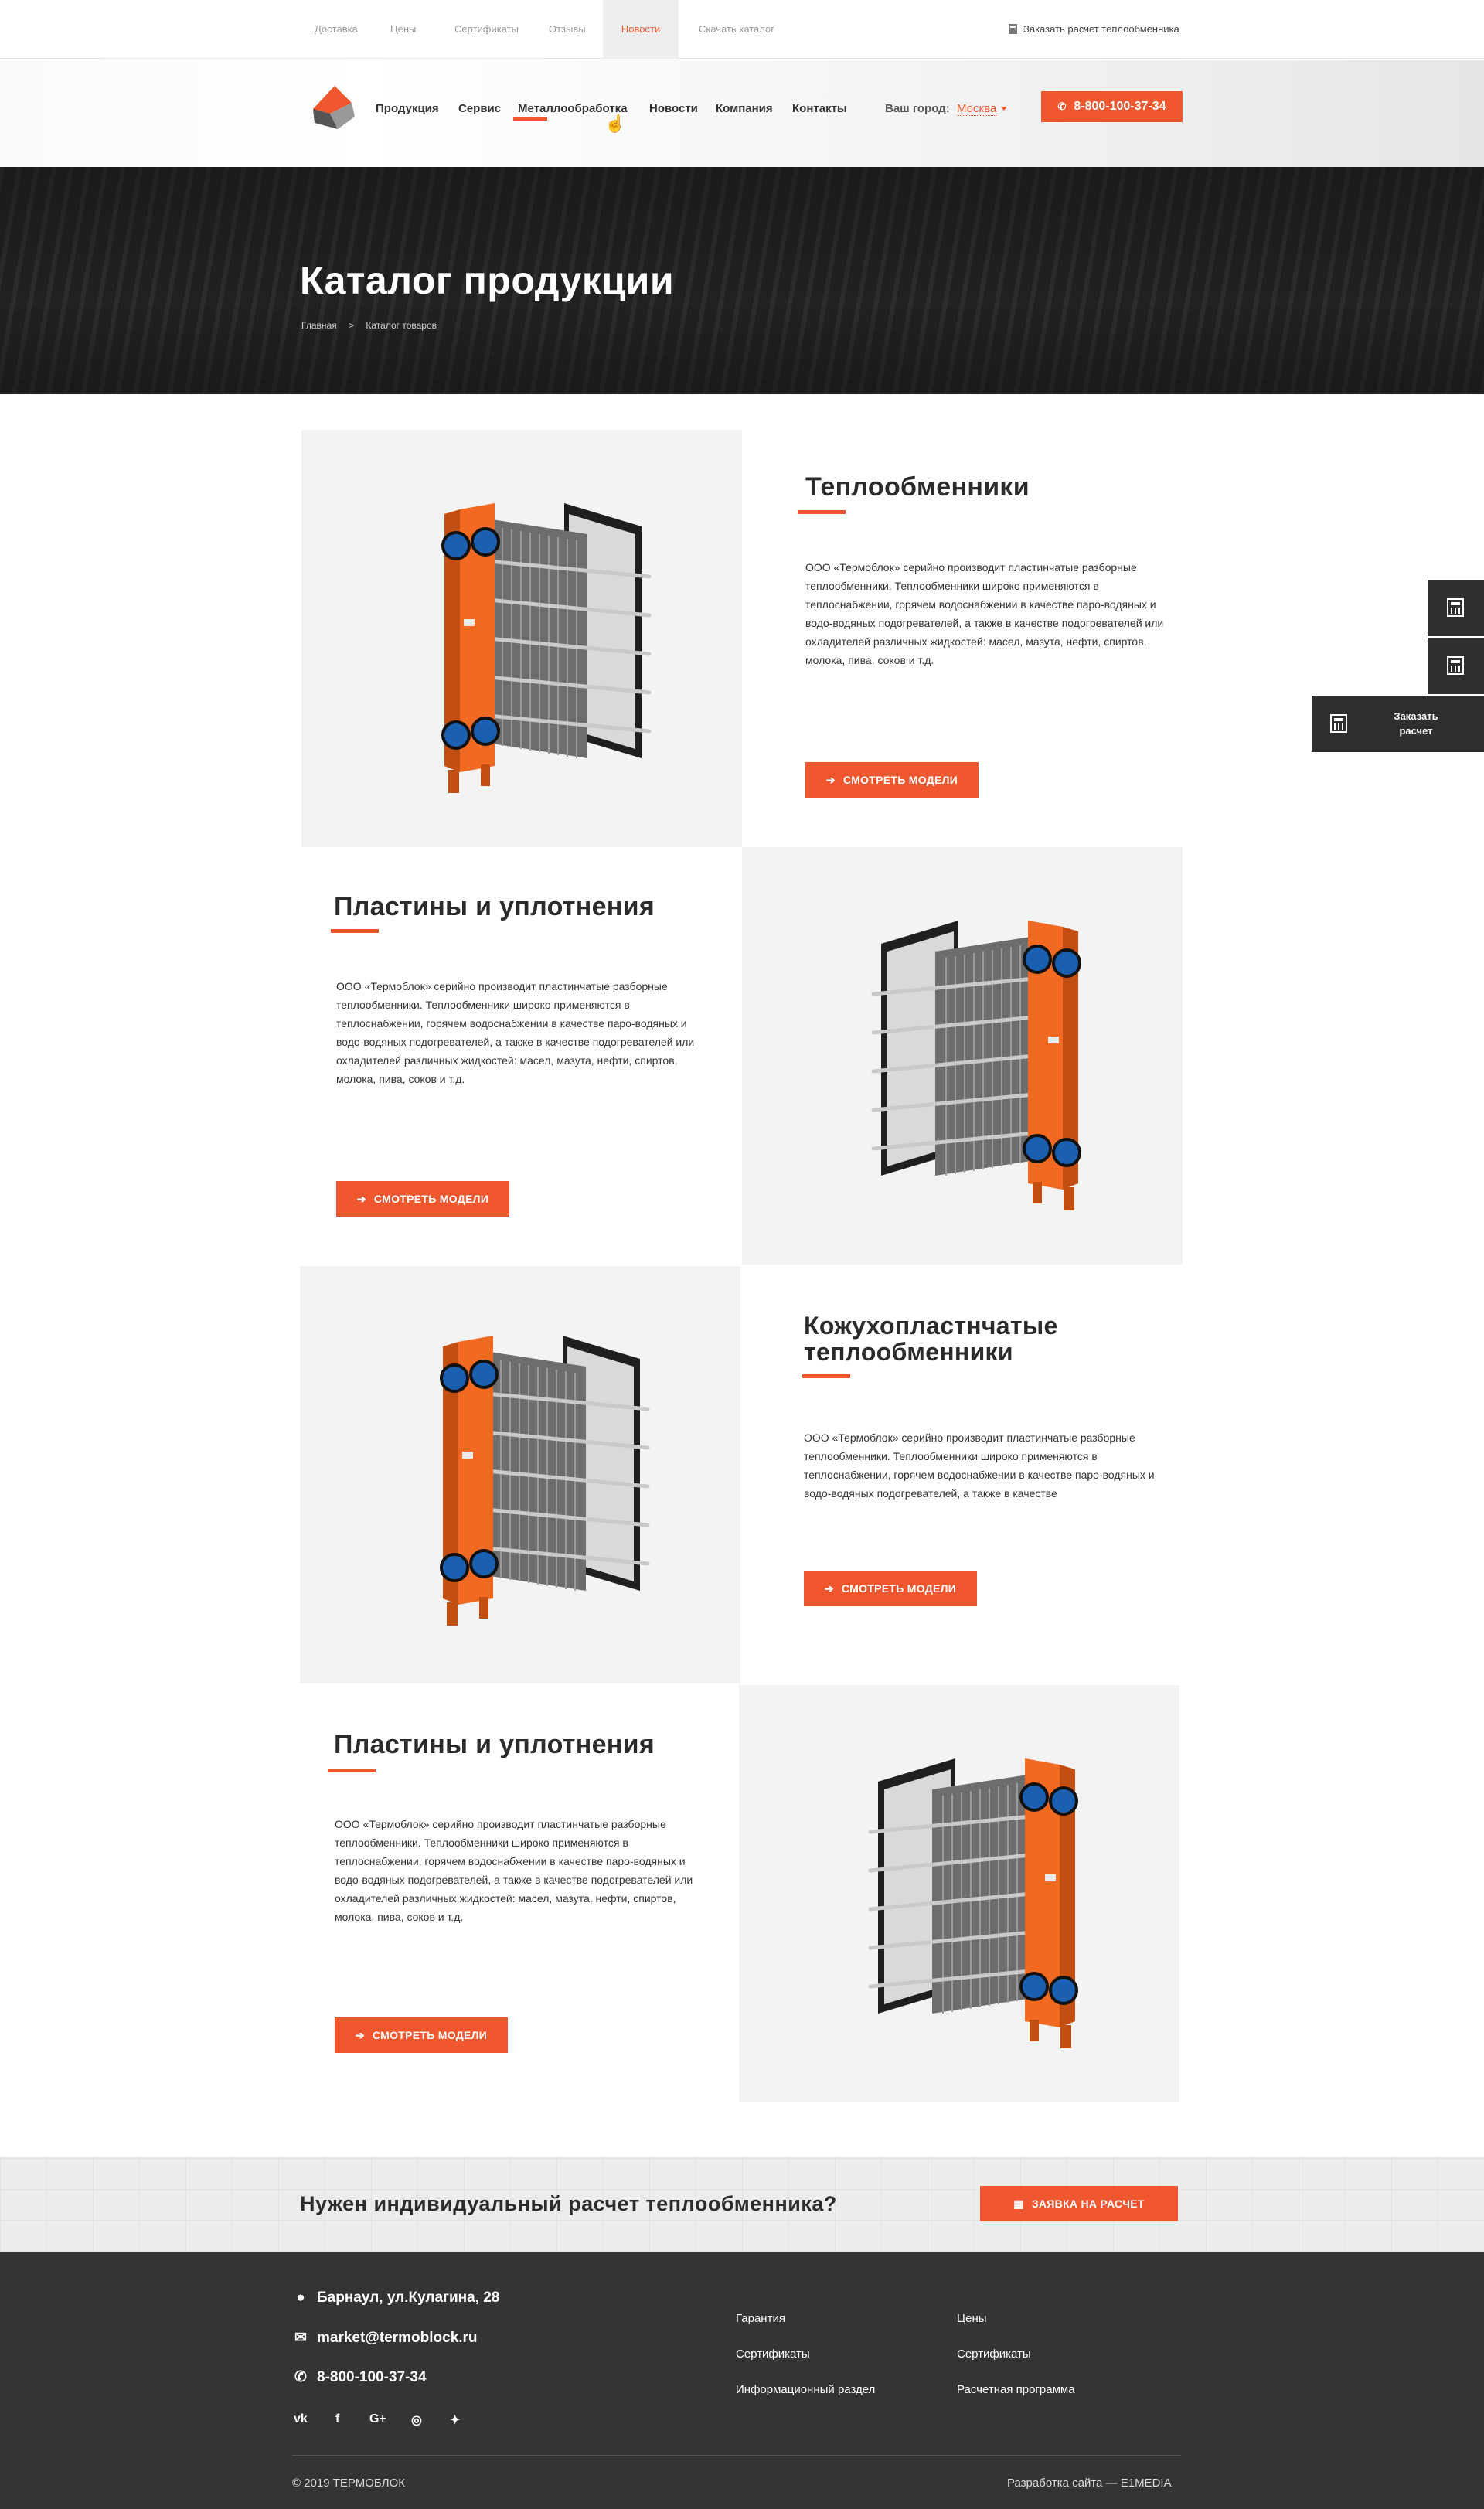 This screenshot has width=1484, height=2509. What do you see at coordinates (1088, 2204) in the screenshot?
I see `request-calculation-label: ЗАЯВКА НА РАСЧЕТ` at bounding box center [1088, 2204].